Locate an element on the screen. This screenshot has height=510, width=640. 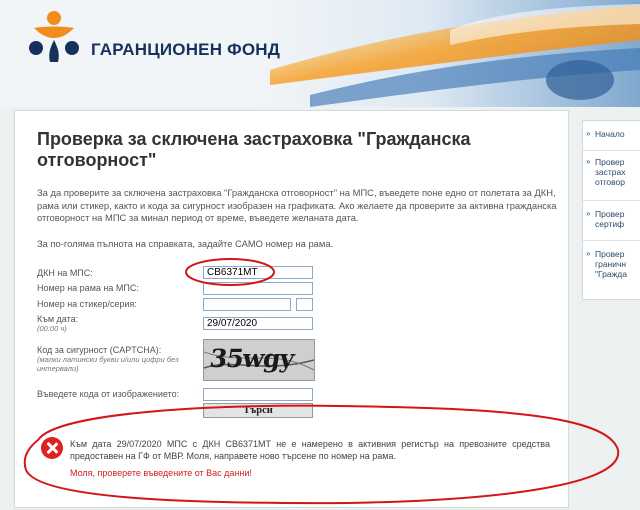
date-label-group: Към дата: (00:00 ч) is located at coordinates (57, 323).